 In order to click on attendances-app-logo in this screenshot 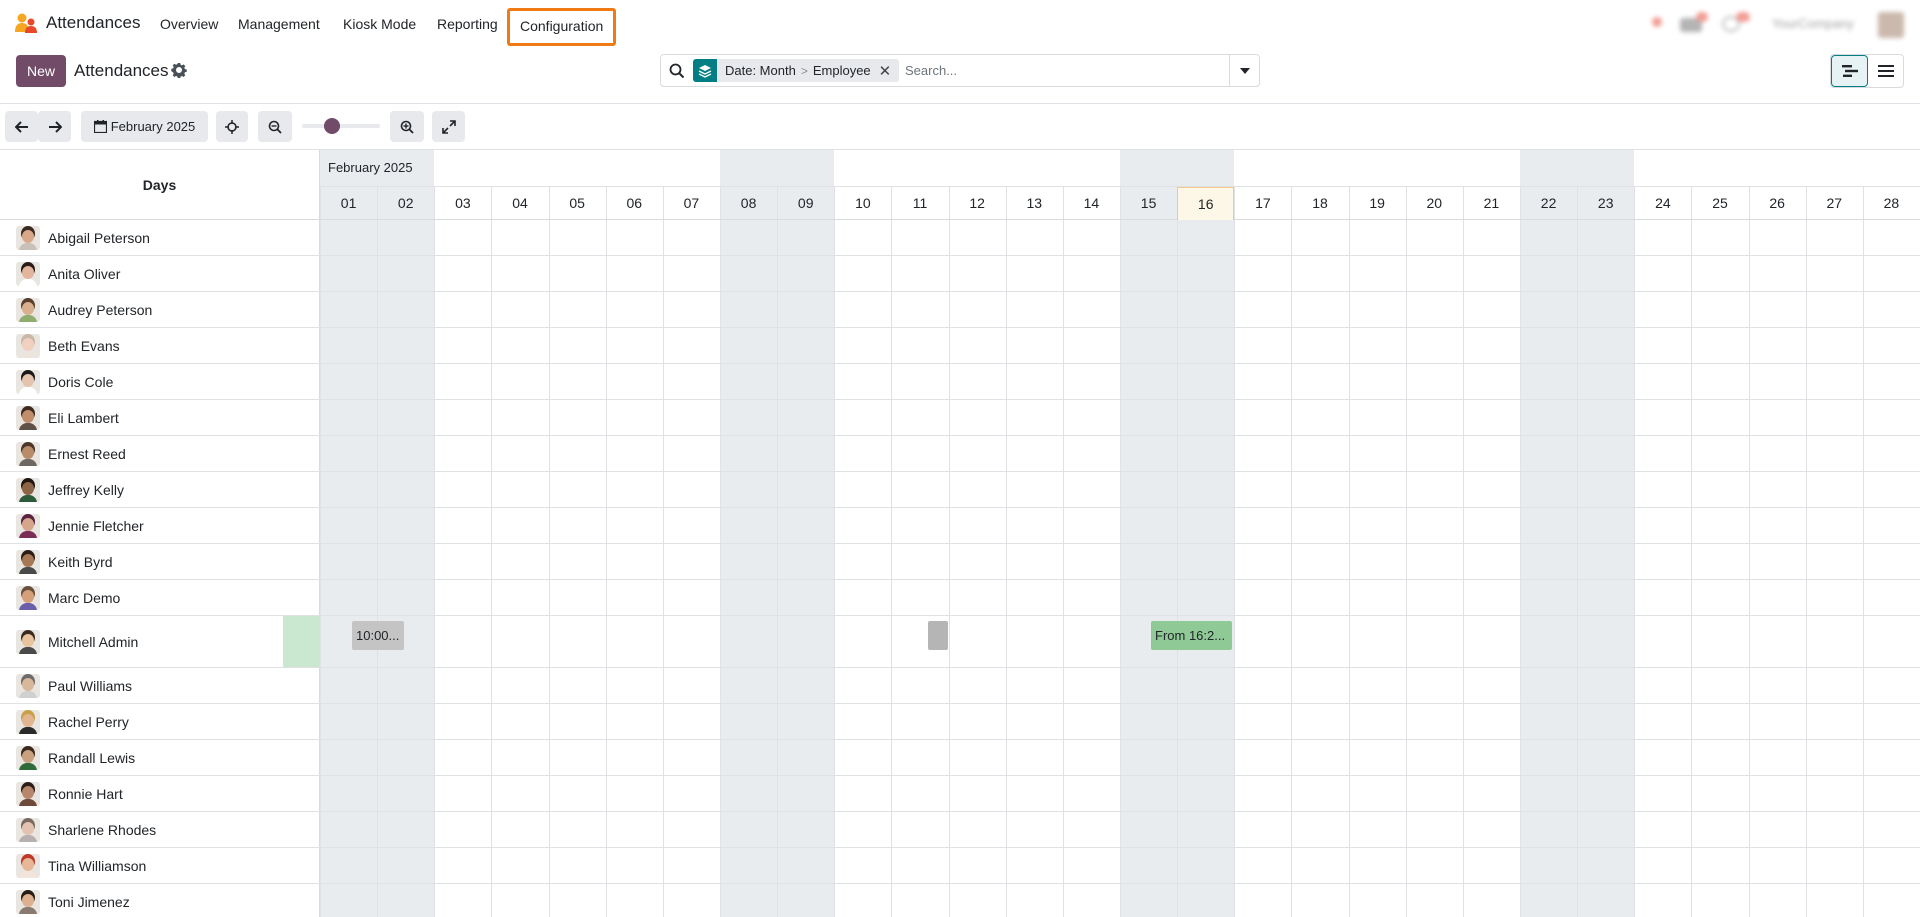, I will do `click(26, 23)`.